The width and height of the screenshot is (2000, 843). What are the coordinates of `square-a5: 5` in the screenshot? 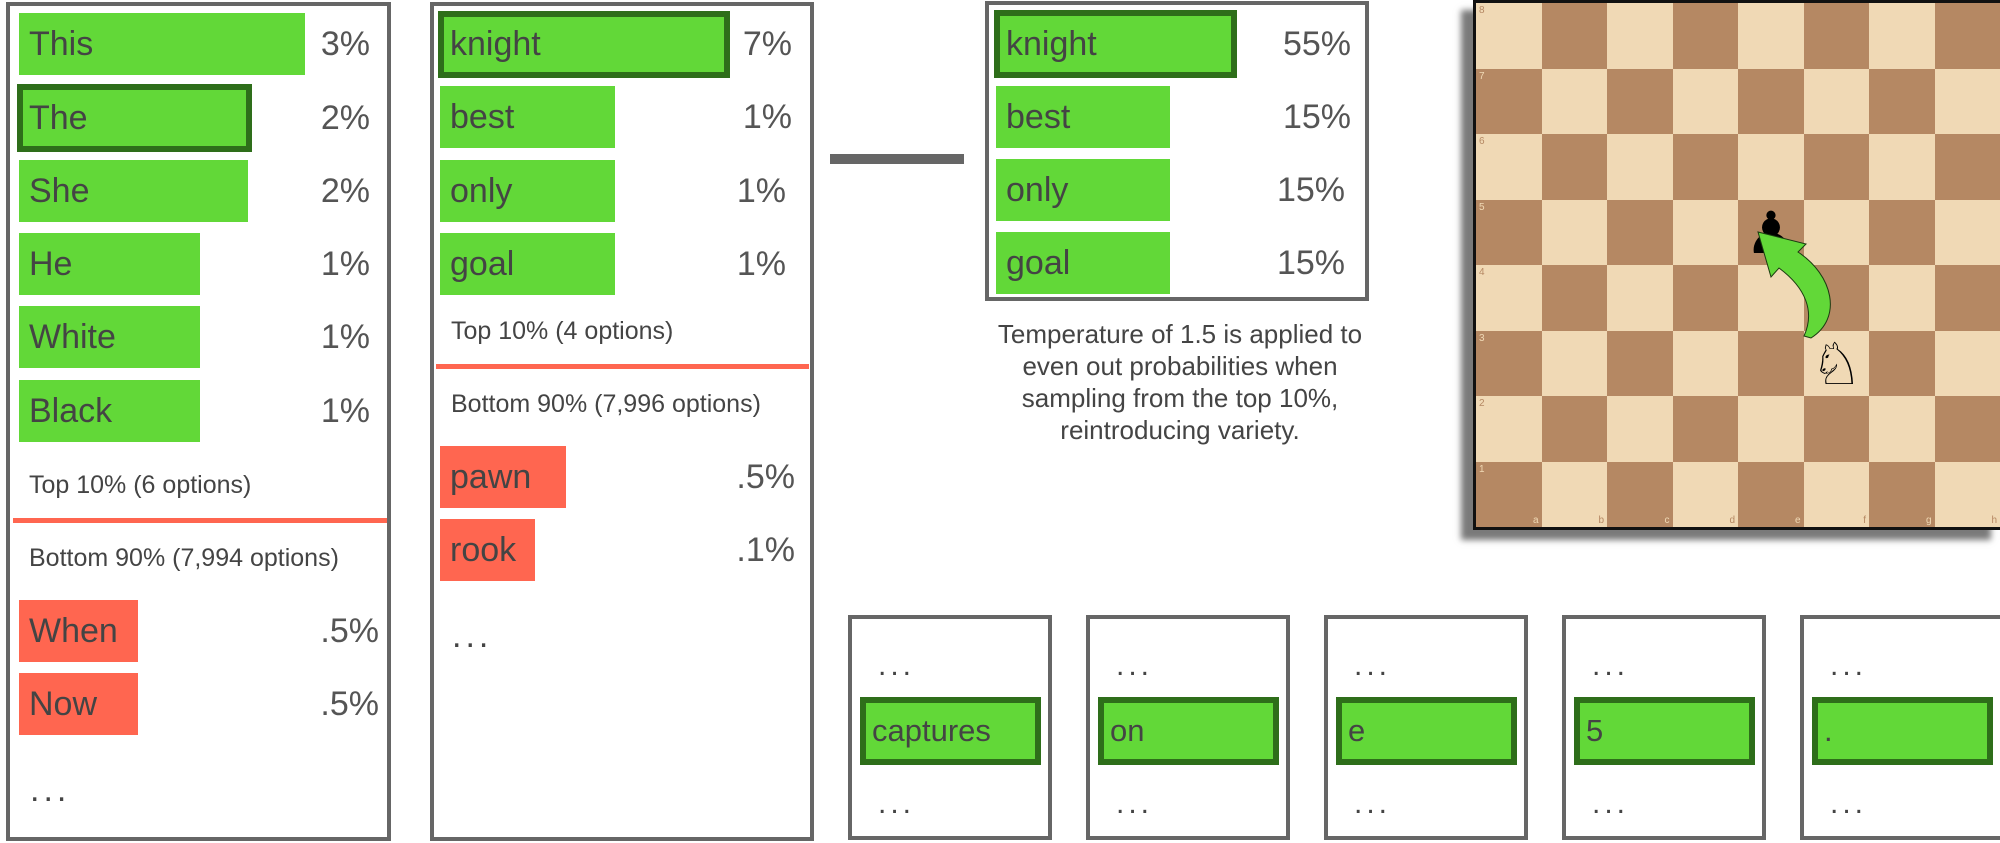 It's located at (1509, 232).